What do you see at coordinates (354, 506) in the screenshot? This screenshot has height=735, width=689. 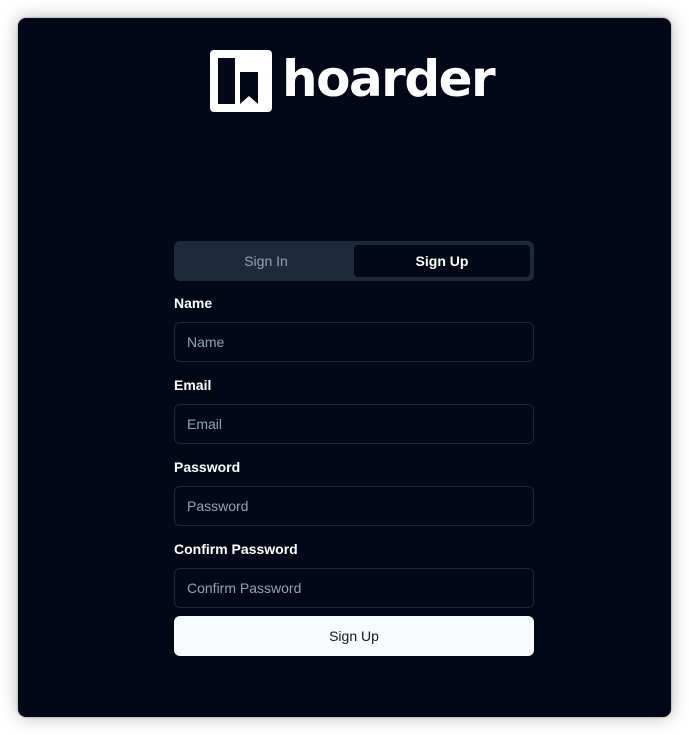 I see `password-input` at bounding box center [354, 506].